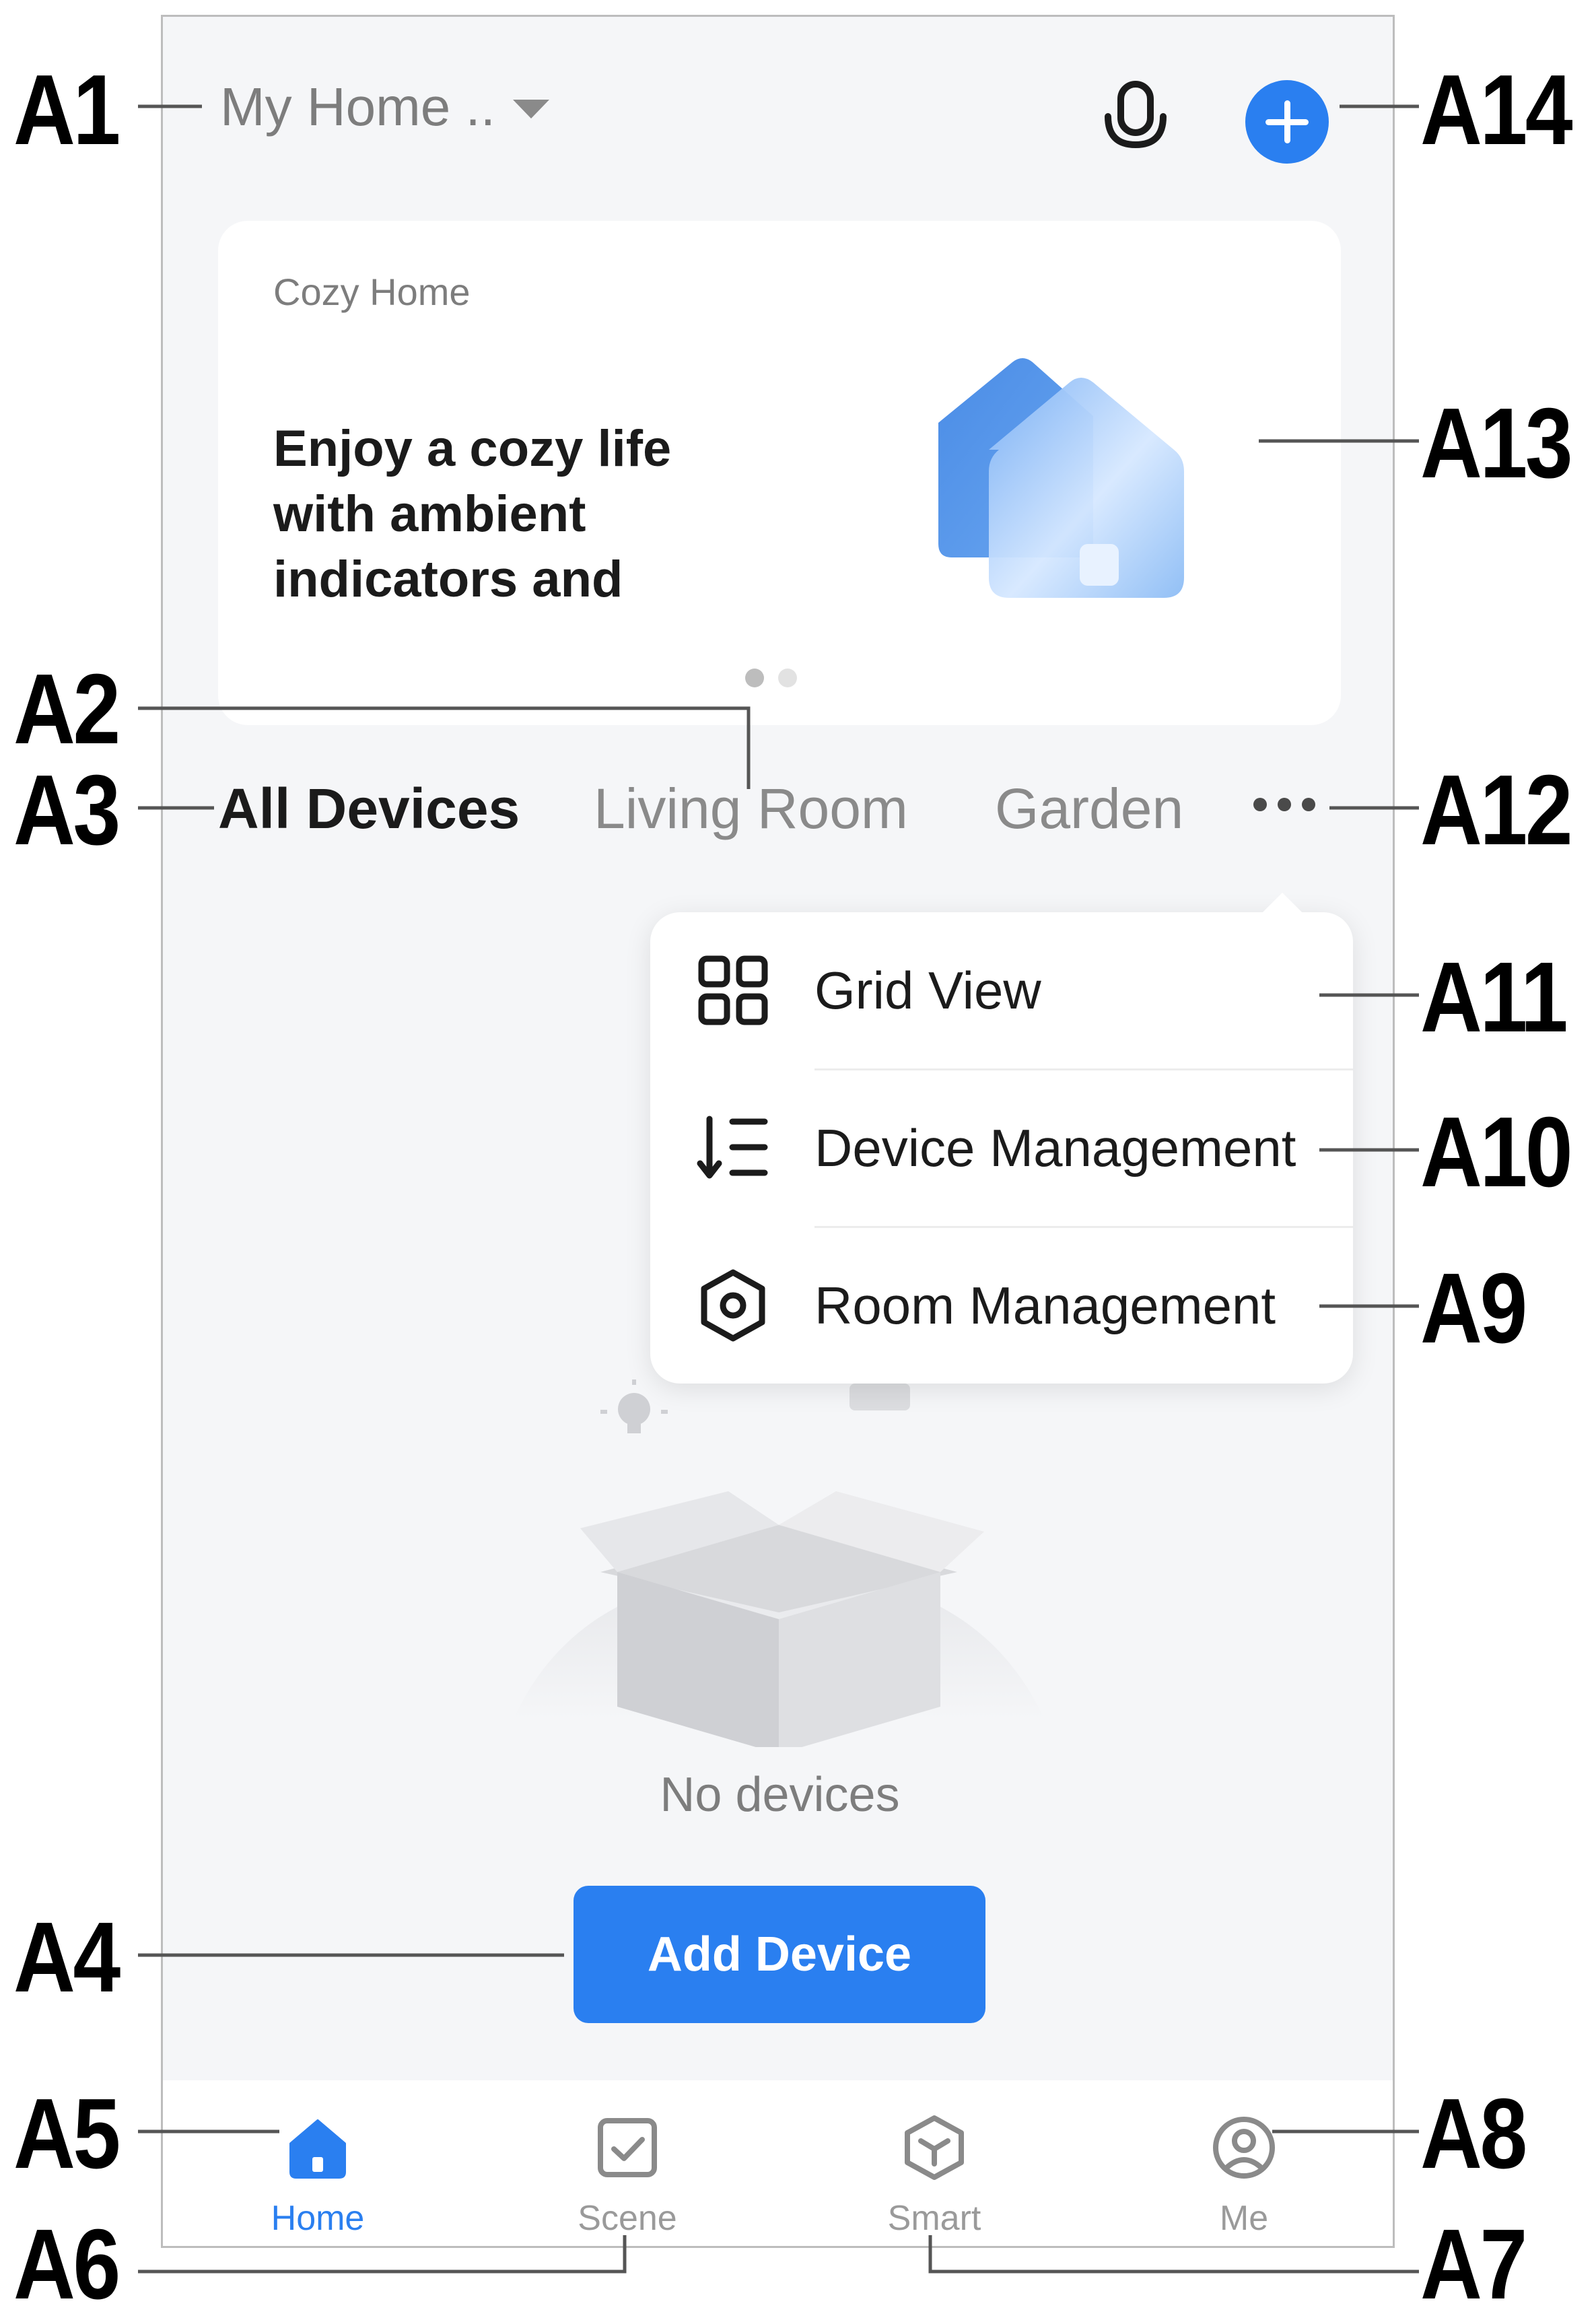 The image size is (1596, 2320). I want to click on callout-a12: A12, so click(1496, 810).